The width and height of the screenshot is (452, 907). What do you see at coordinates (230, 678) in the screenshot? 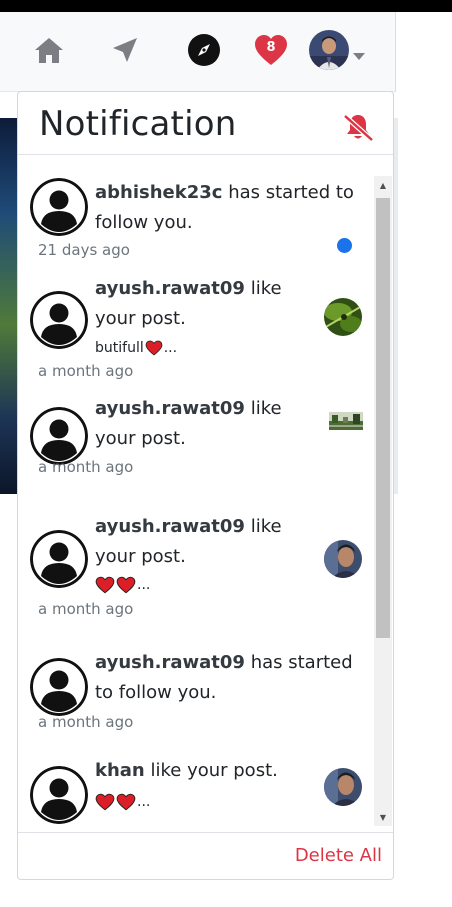
I see `notification-text: ayush.rawat09 has started to follow you.` at bounding box center [230, 678].